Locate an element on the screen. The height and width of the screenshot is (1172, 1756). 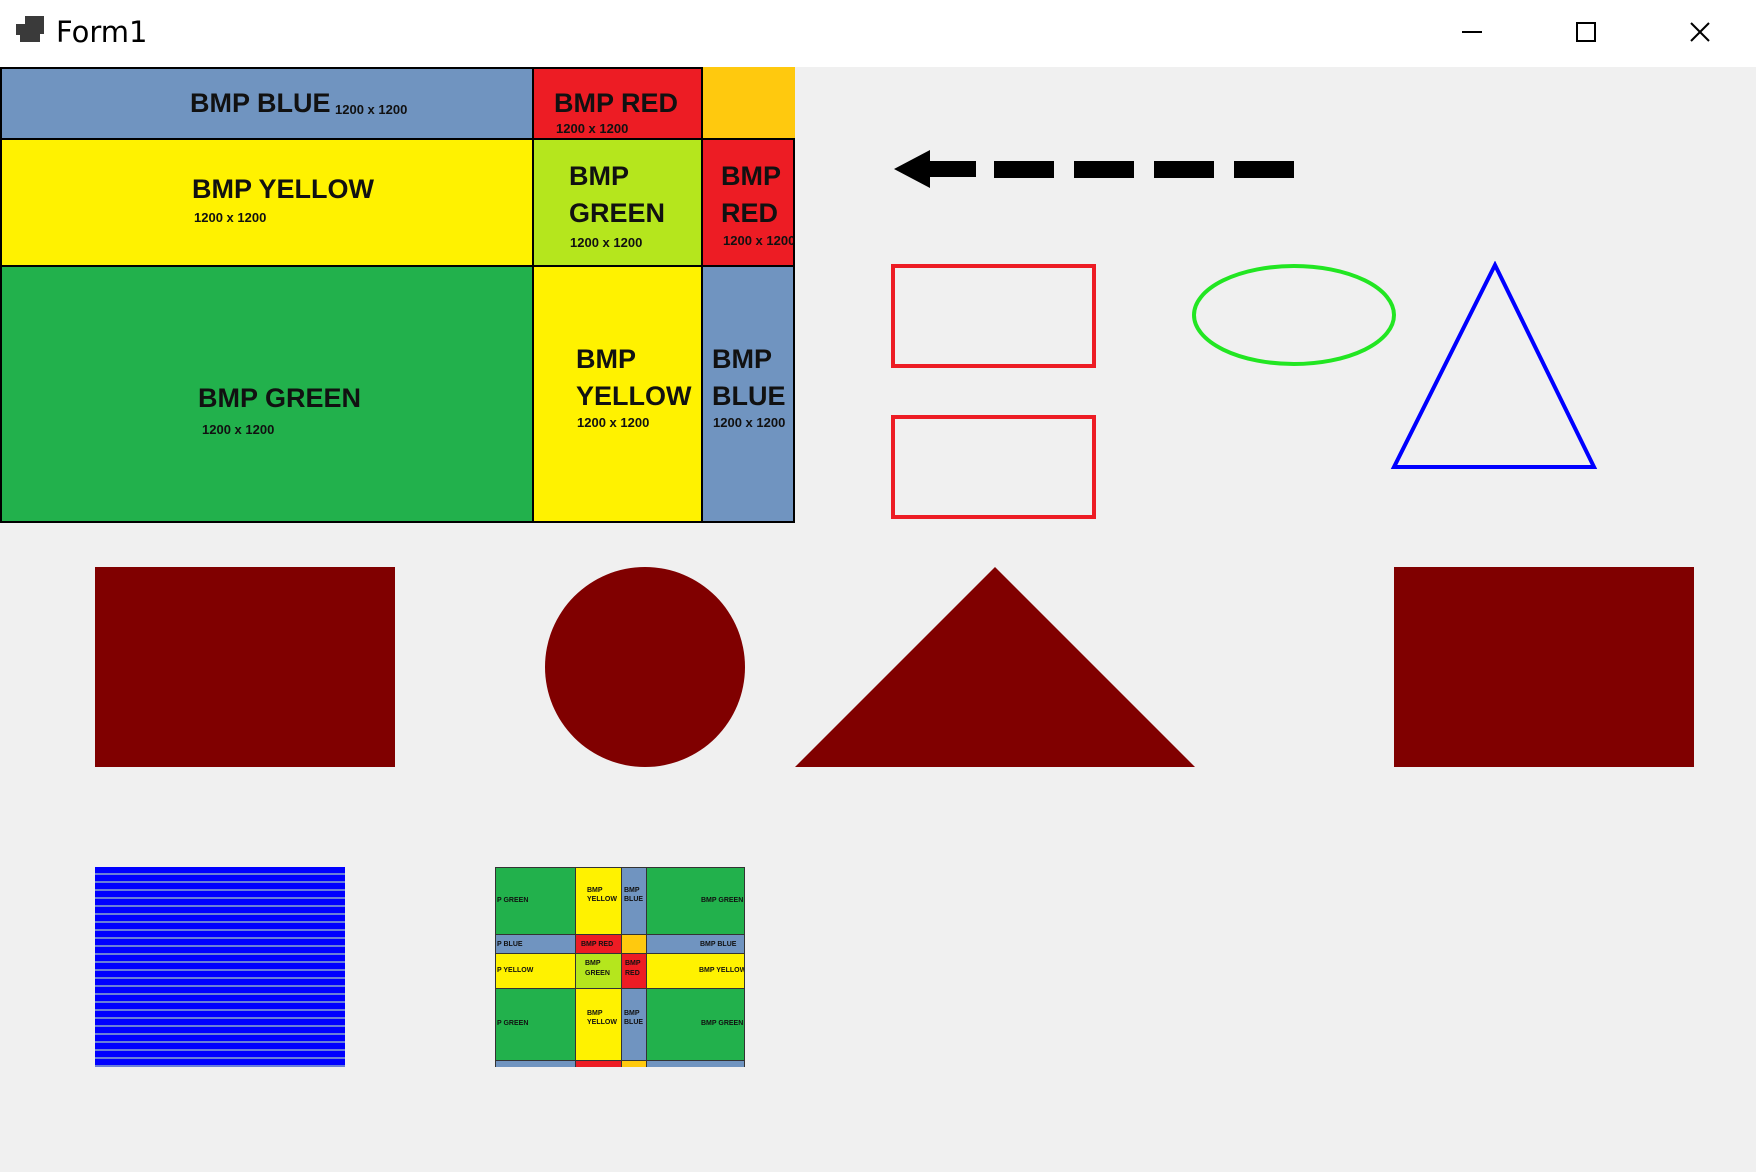
thumb-tile: P BLUE is located at coordinates (535, 944).